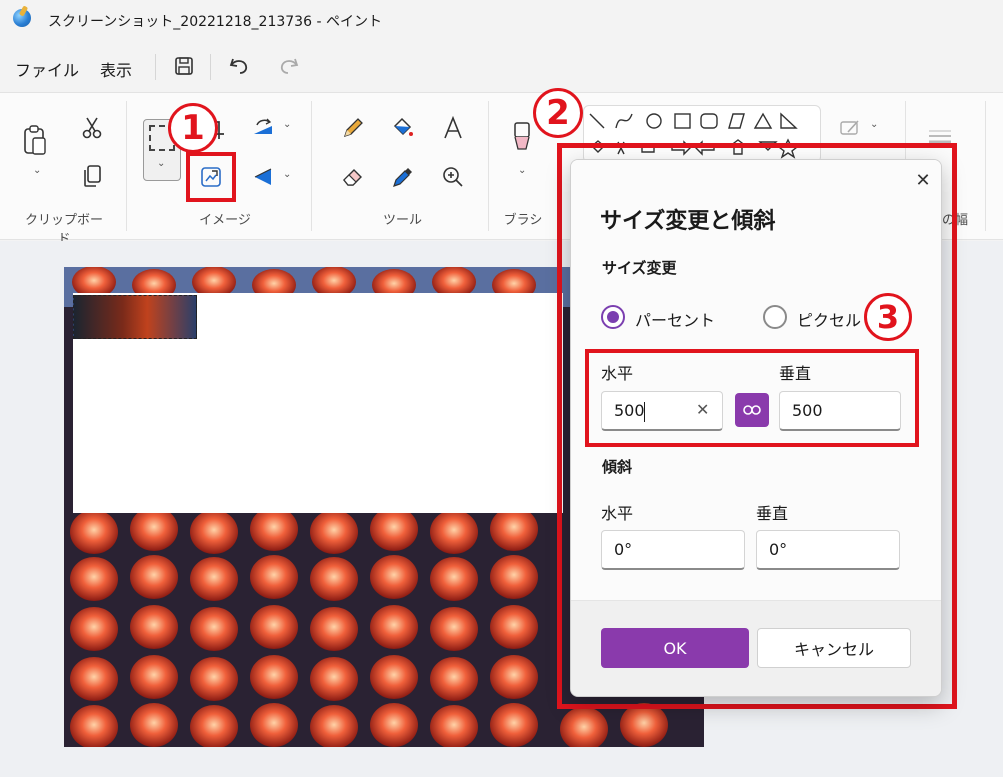 This screenshot has width=1003, height=777. What do you see at coordinates (851, 128) in the screenshot?
I see `shape-outline-icon` at bounding box center [851, 128].